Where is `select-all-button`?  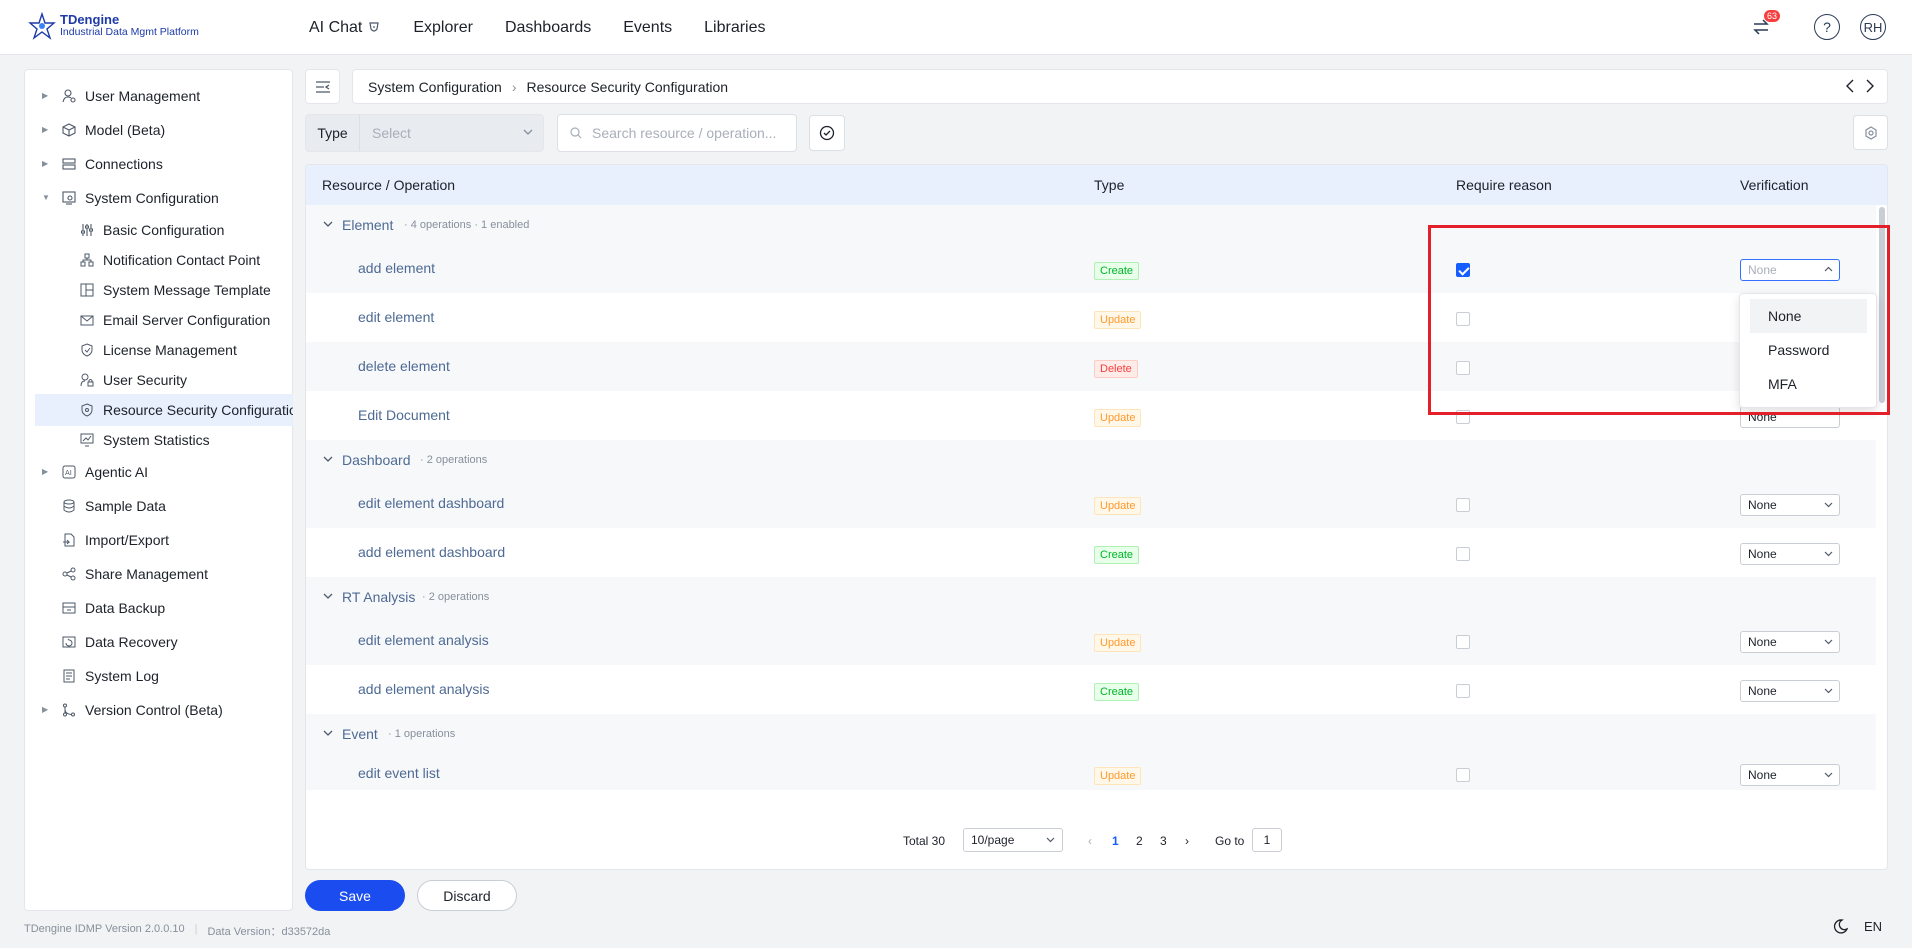 select-all-button is located at coordinates (827, 133).